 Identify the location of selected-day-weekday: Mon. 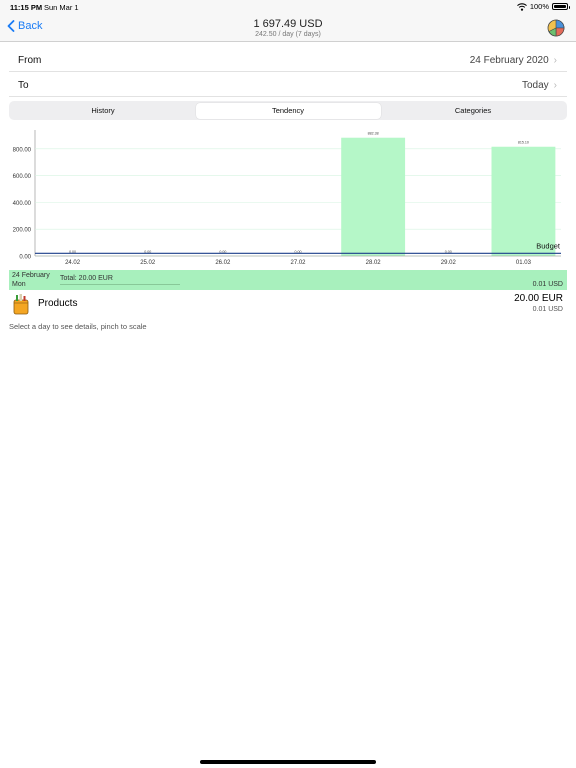
(19, 284).